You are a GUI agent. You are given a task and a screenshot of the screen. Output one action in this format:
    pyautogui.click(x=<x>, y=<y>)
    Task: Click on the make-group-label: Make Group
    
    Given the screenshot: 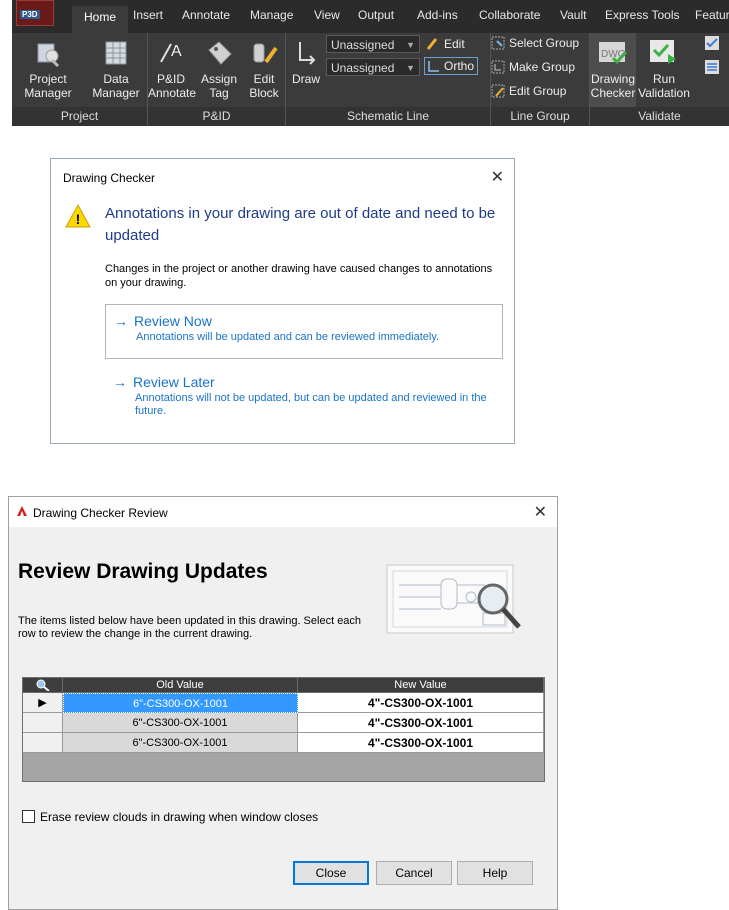 What is the action you would take?
    pyautogui.click(x=542, y=67)
    